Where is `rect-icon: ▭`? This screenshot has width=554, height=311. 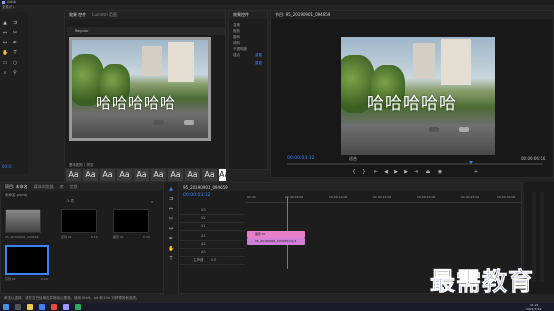
rect-icon: ▭ is located at coordinates (5, 63).